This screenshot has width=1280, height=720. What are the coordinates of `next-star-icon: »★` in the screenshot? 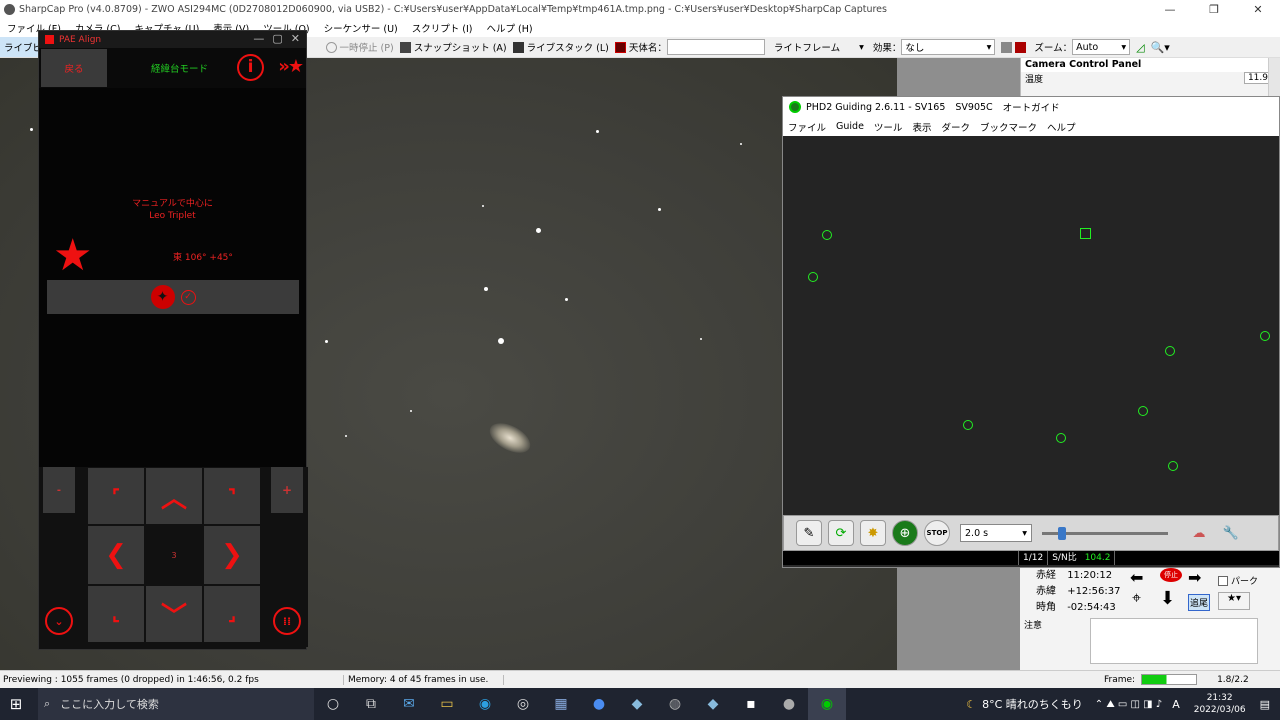 It's located at (291, 66).